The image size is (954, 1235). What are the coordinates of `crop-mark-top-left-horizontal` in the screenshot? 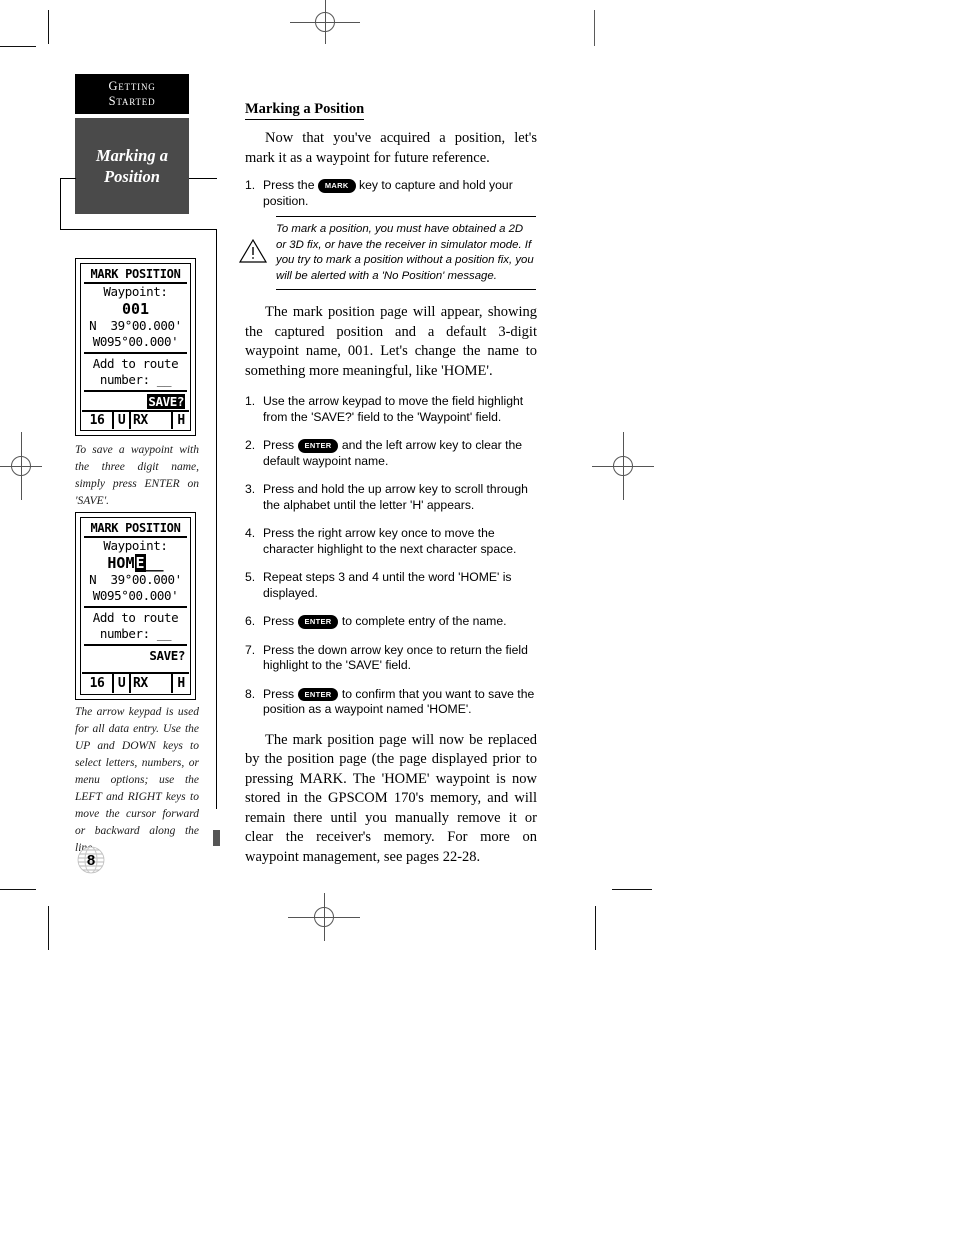 It's located at (18, 46).